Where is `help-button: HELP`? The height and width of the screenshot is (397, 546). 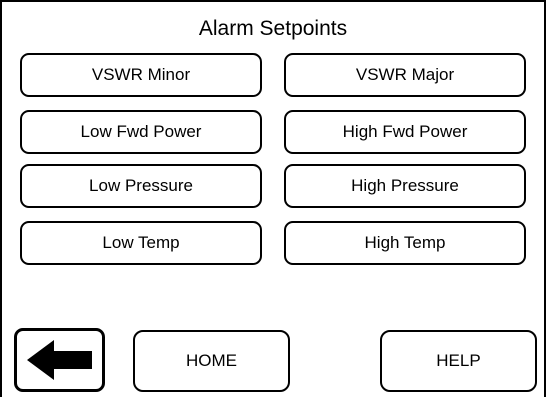
help-button: HELP is located at coordinates (458, 361).